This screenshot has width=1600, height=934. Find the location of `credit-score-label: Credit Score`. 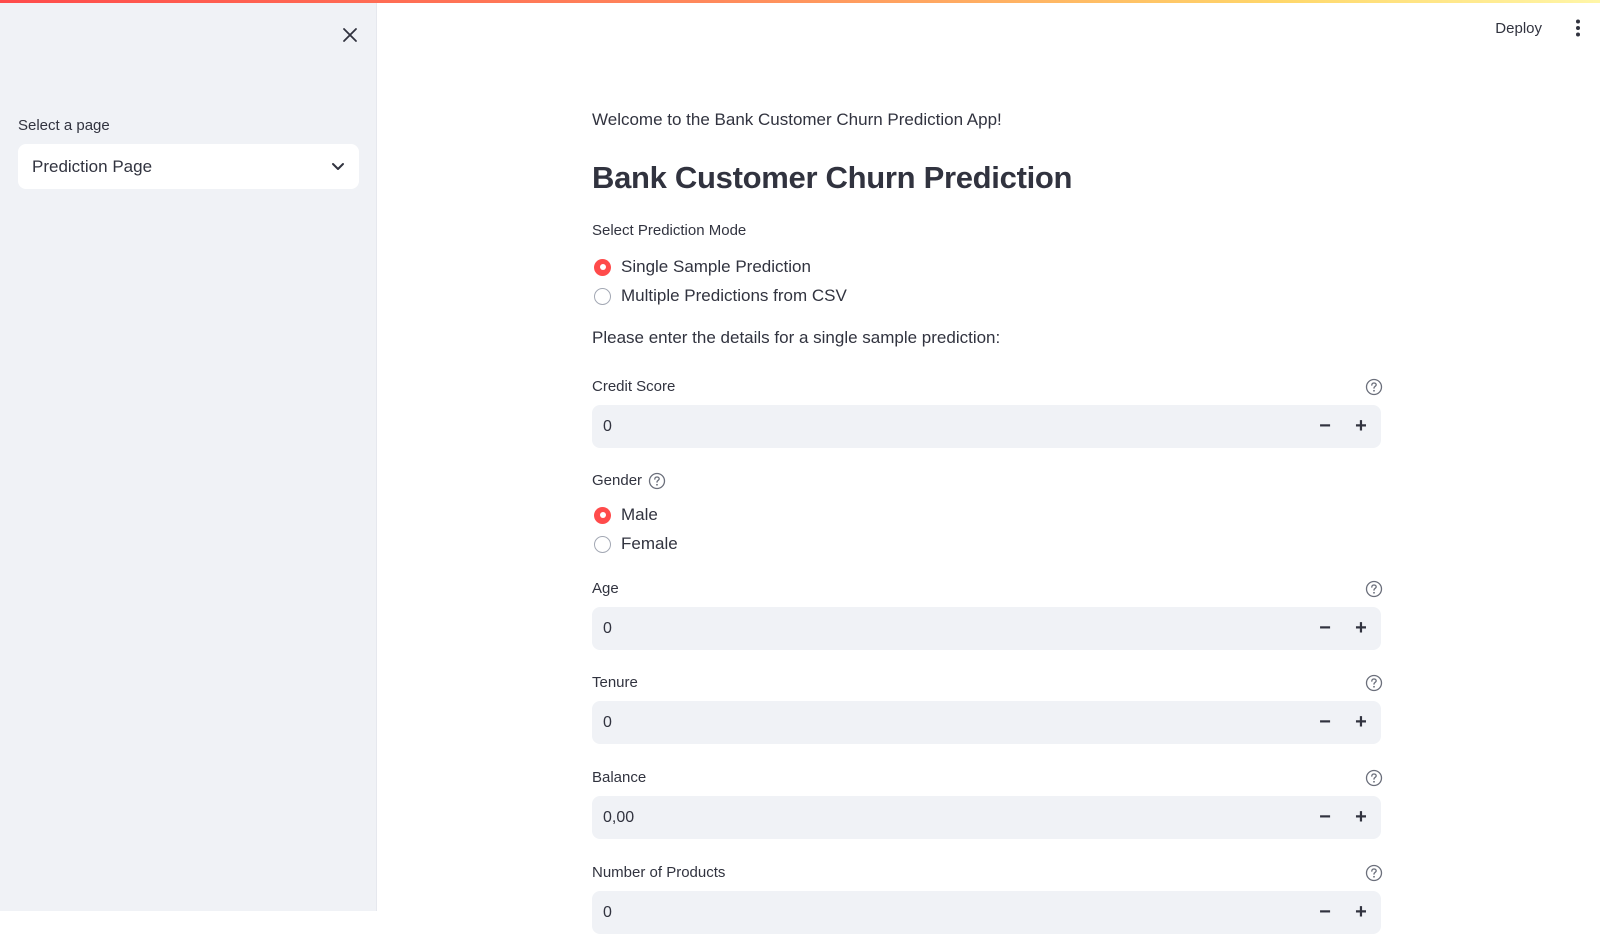

credit-score-label: Credit Score is located at coordinates (634, 386).